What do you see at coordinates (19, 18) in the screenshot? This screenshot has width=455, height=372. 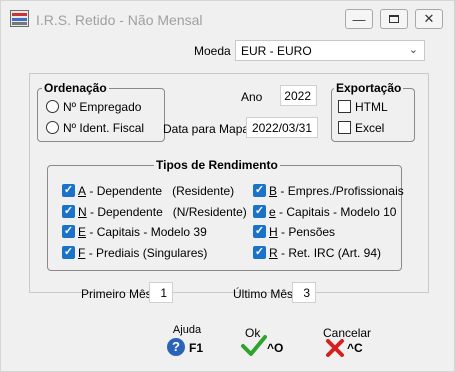 I see `app-icon` at bounding box center [19, 18].